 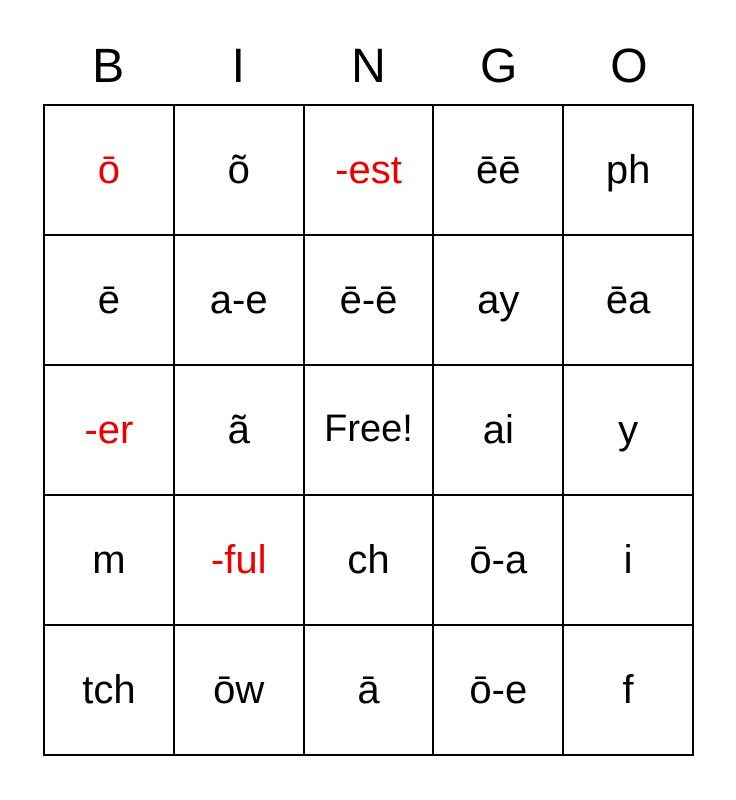 I want to click on bingo-cell-label: ai, so click(x=498, y=430).